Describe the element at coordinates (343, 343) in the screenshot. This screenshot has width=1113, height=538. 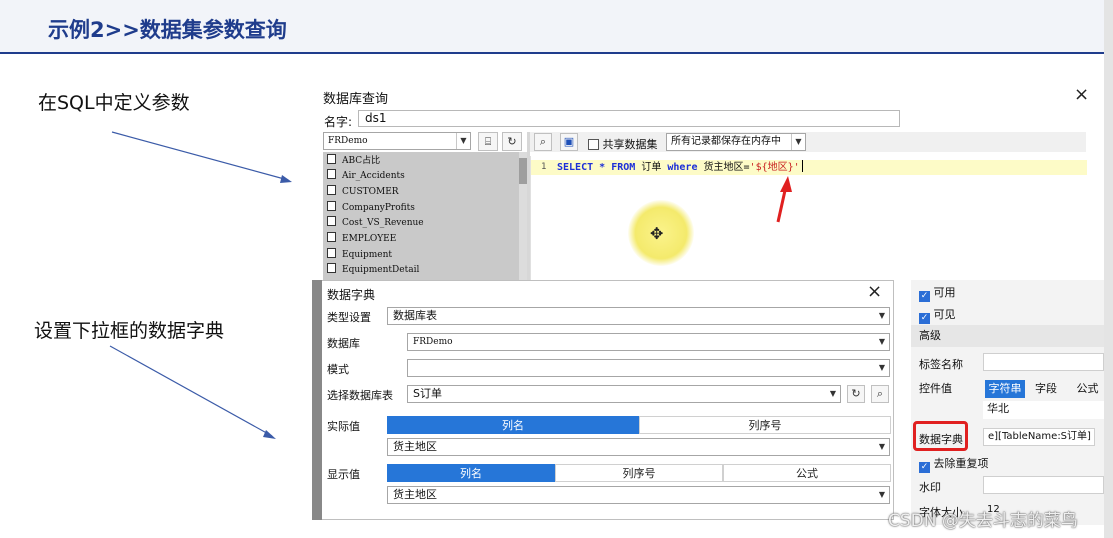
I see `database-label: 数据库` at that location.